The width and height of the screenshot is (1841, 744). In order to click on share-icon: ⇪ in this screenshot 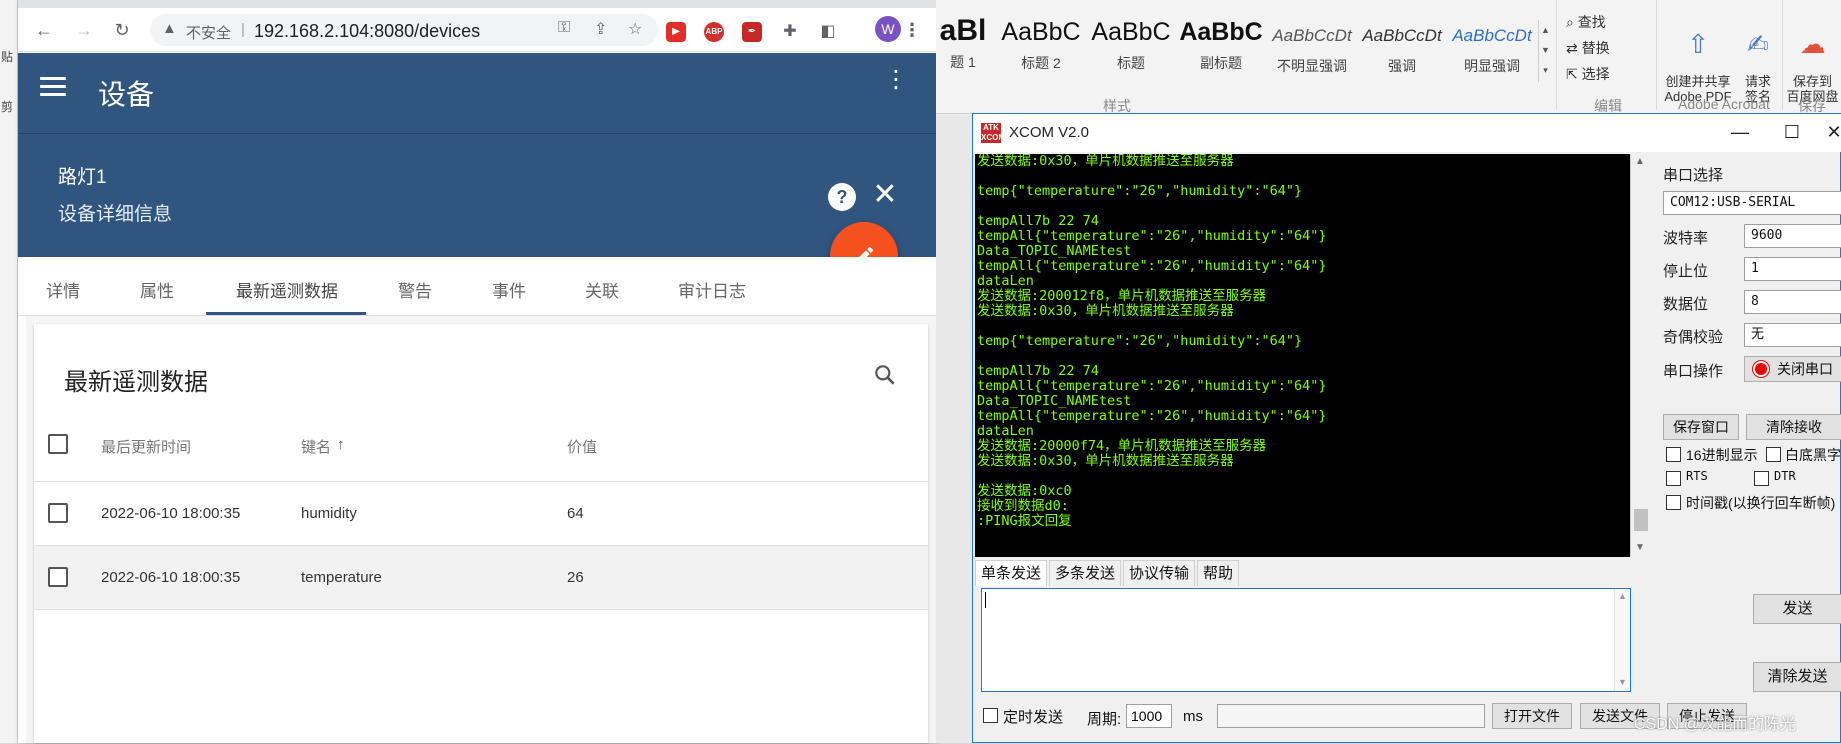, I will do `click(600, 29)`.